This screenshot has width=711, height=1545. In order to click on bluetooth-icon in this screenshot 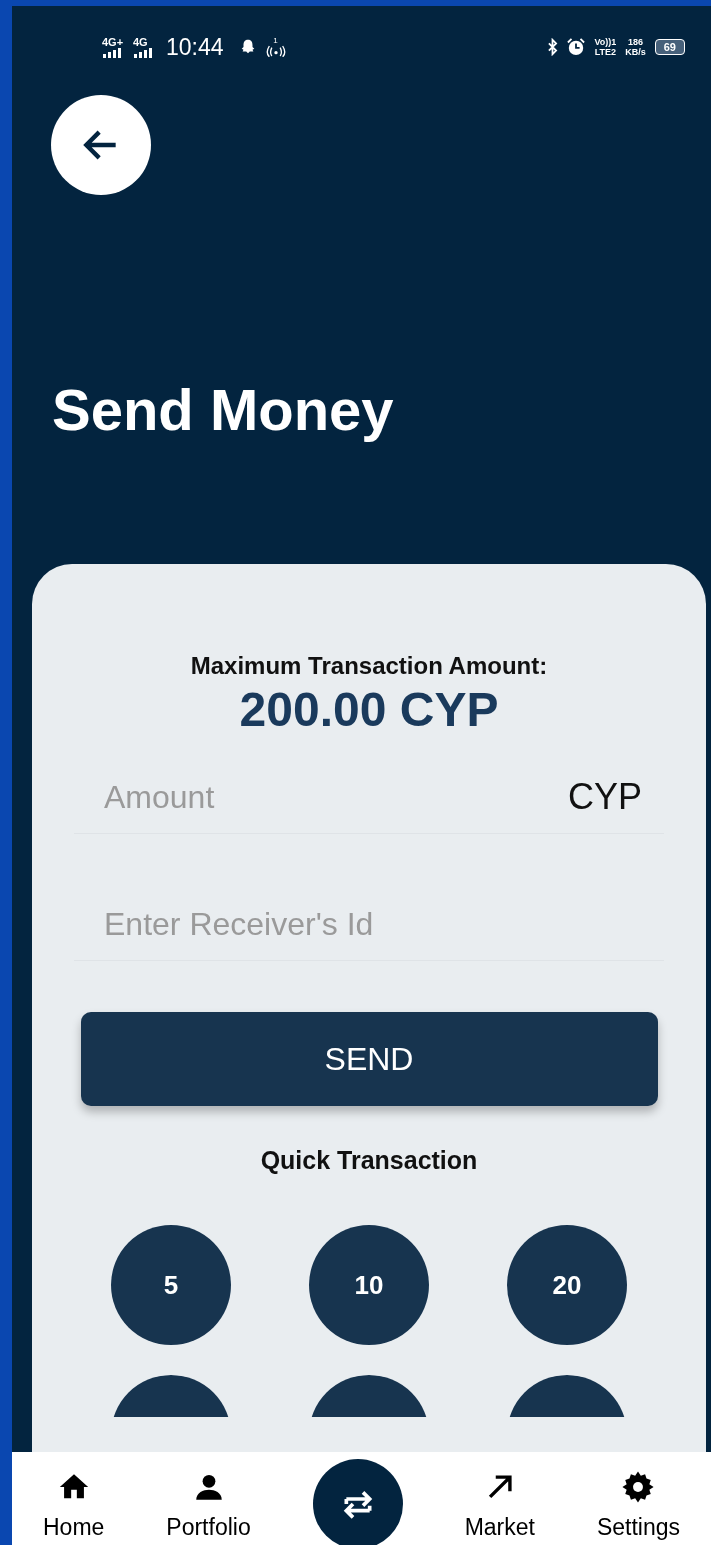, I will do `click(553, 47)`.